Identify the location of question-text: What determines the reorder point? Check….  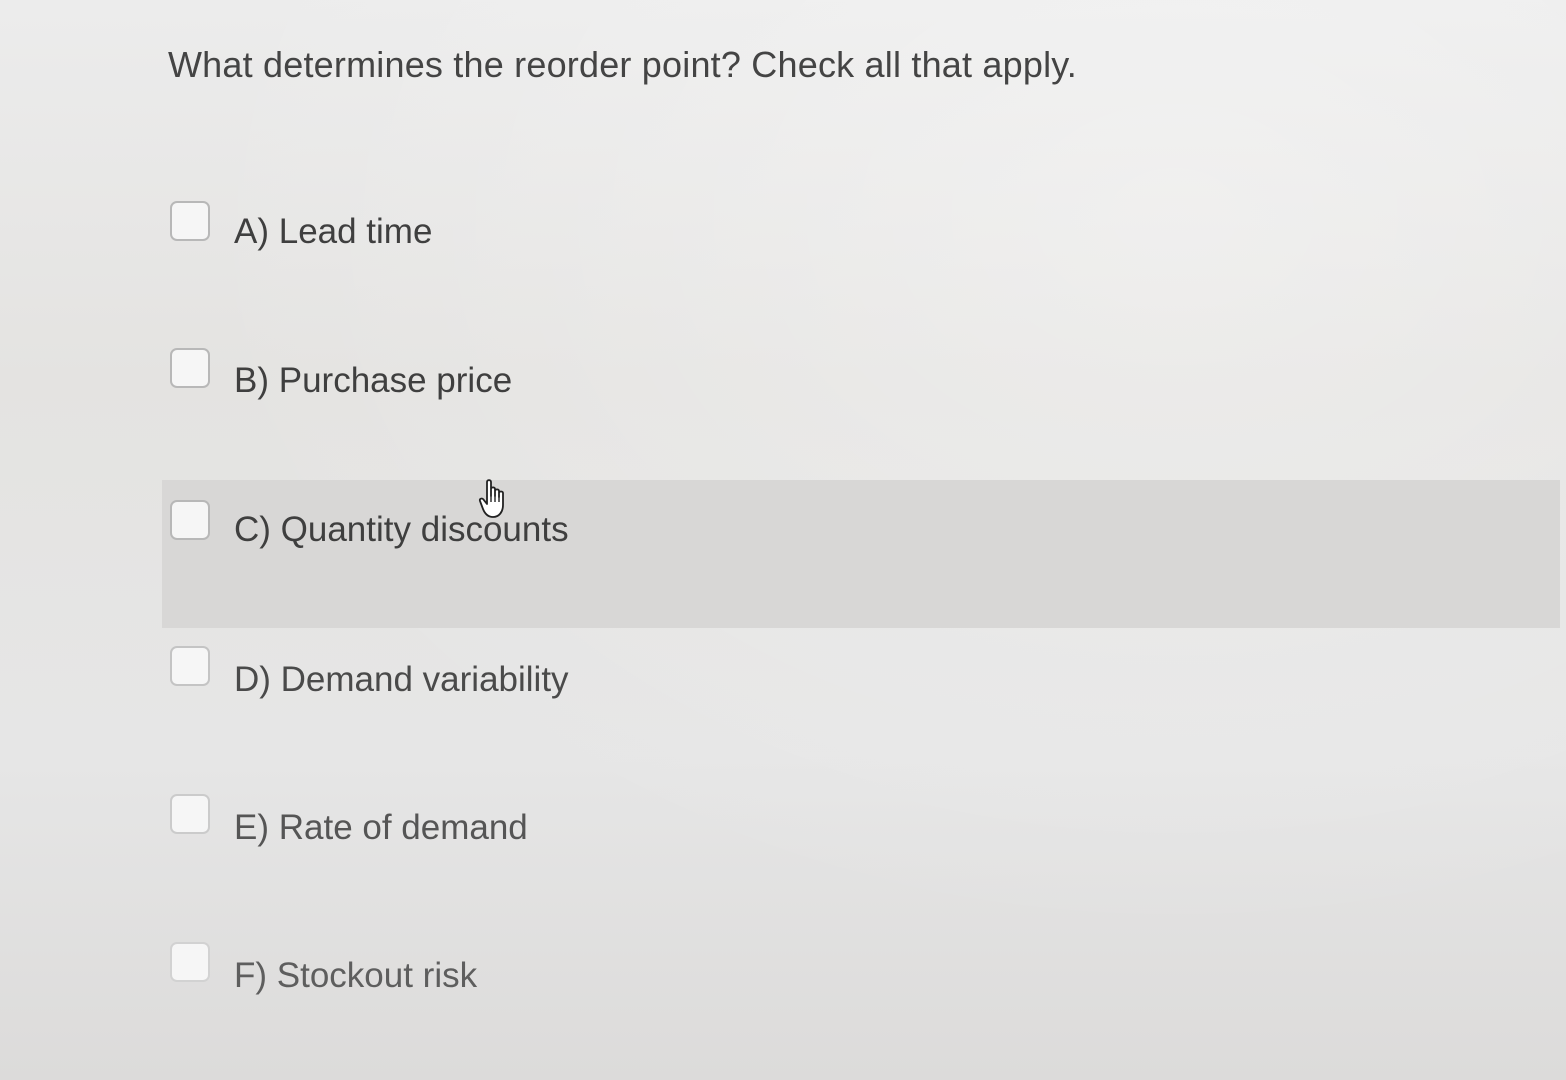
(623, 64).